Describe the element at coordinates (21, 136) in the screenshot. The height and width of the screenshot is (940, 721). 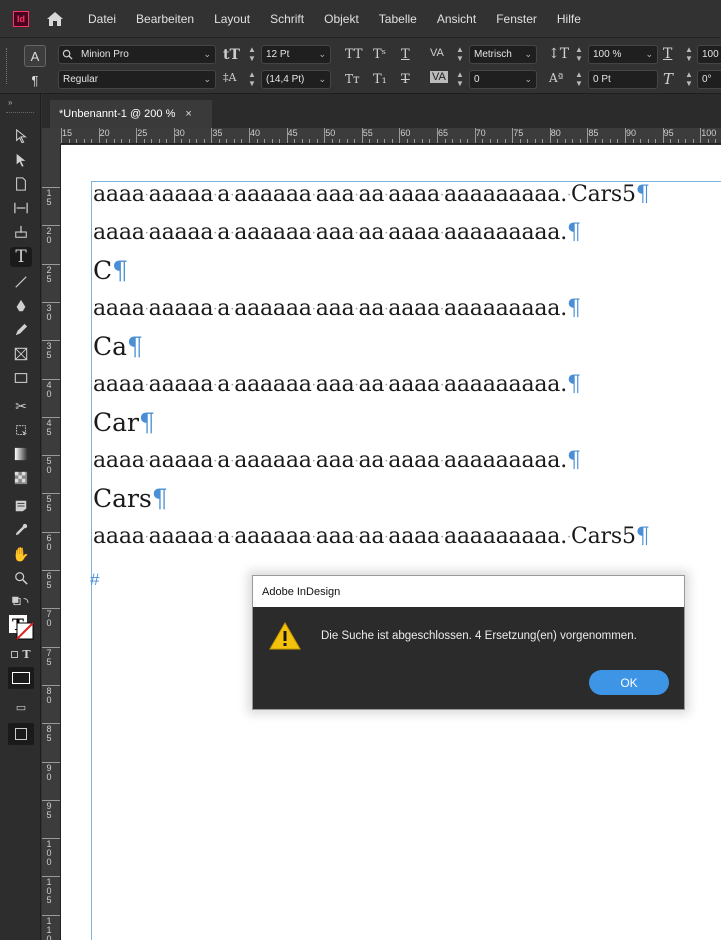
I see `selection-tool-icon` at that location.